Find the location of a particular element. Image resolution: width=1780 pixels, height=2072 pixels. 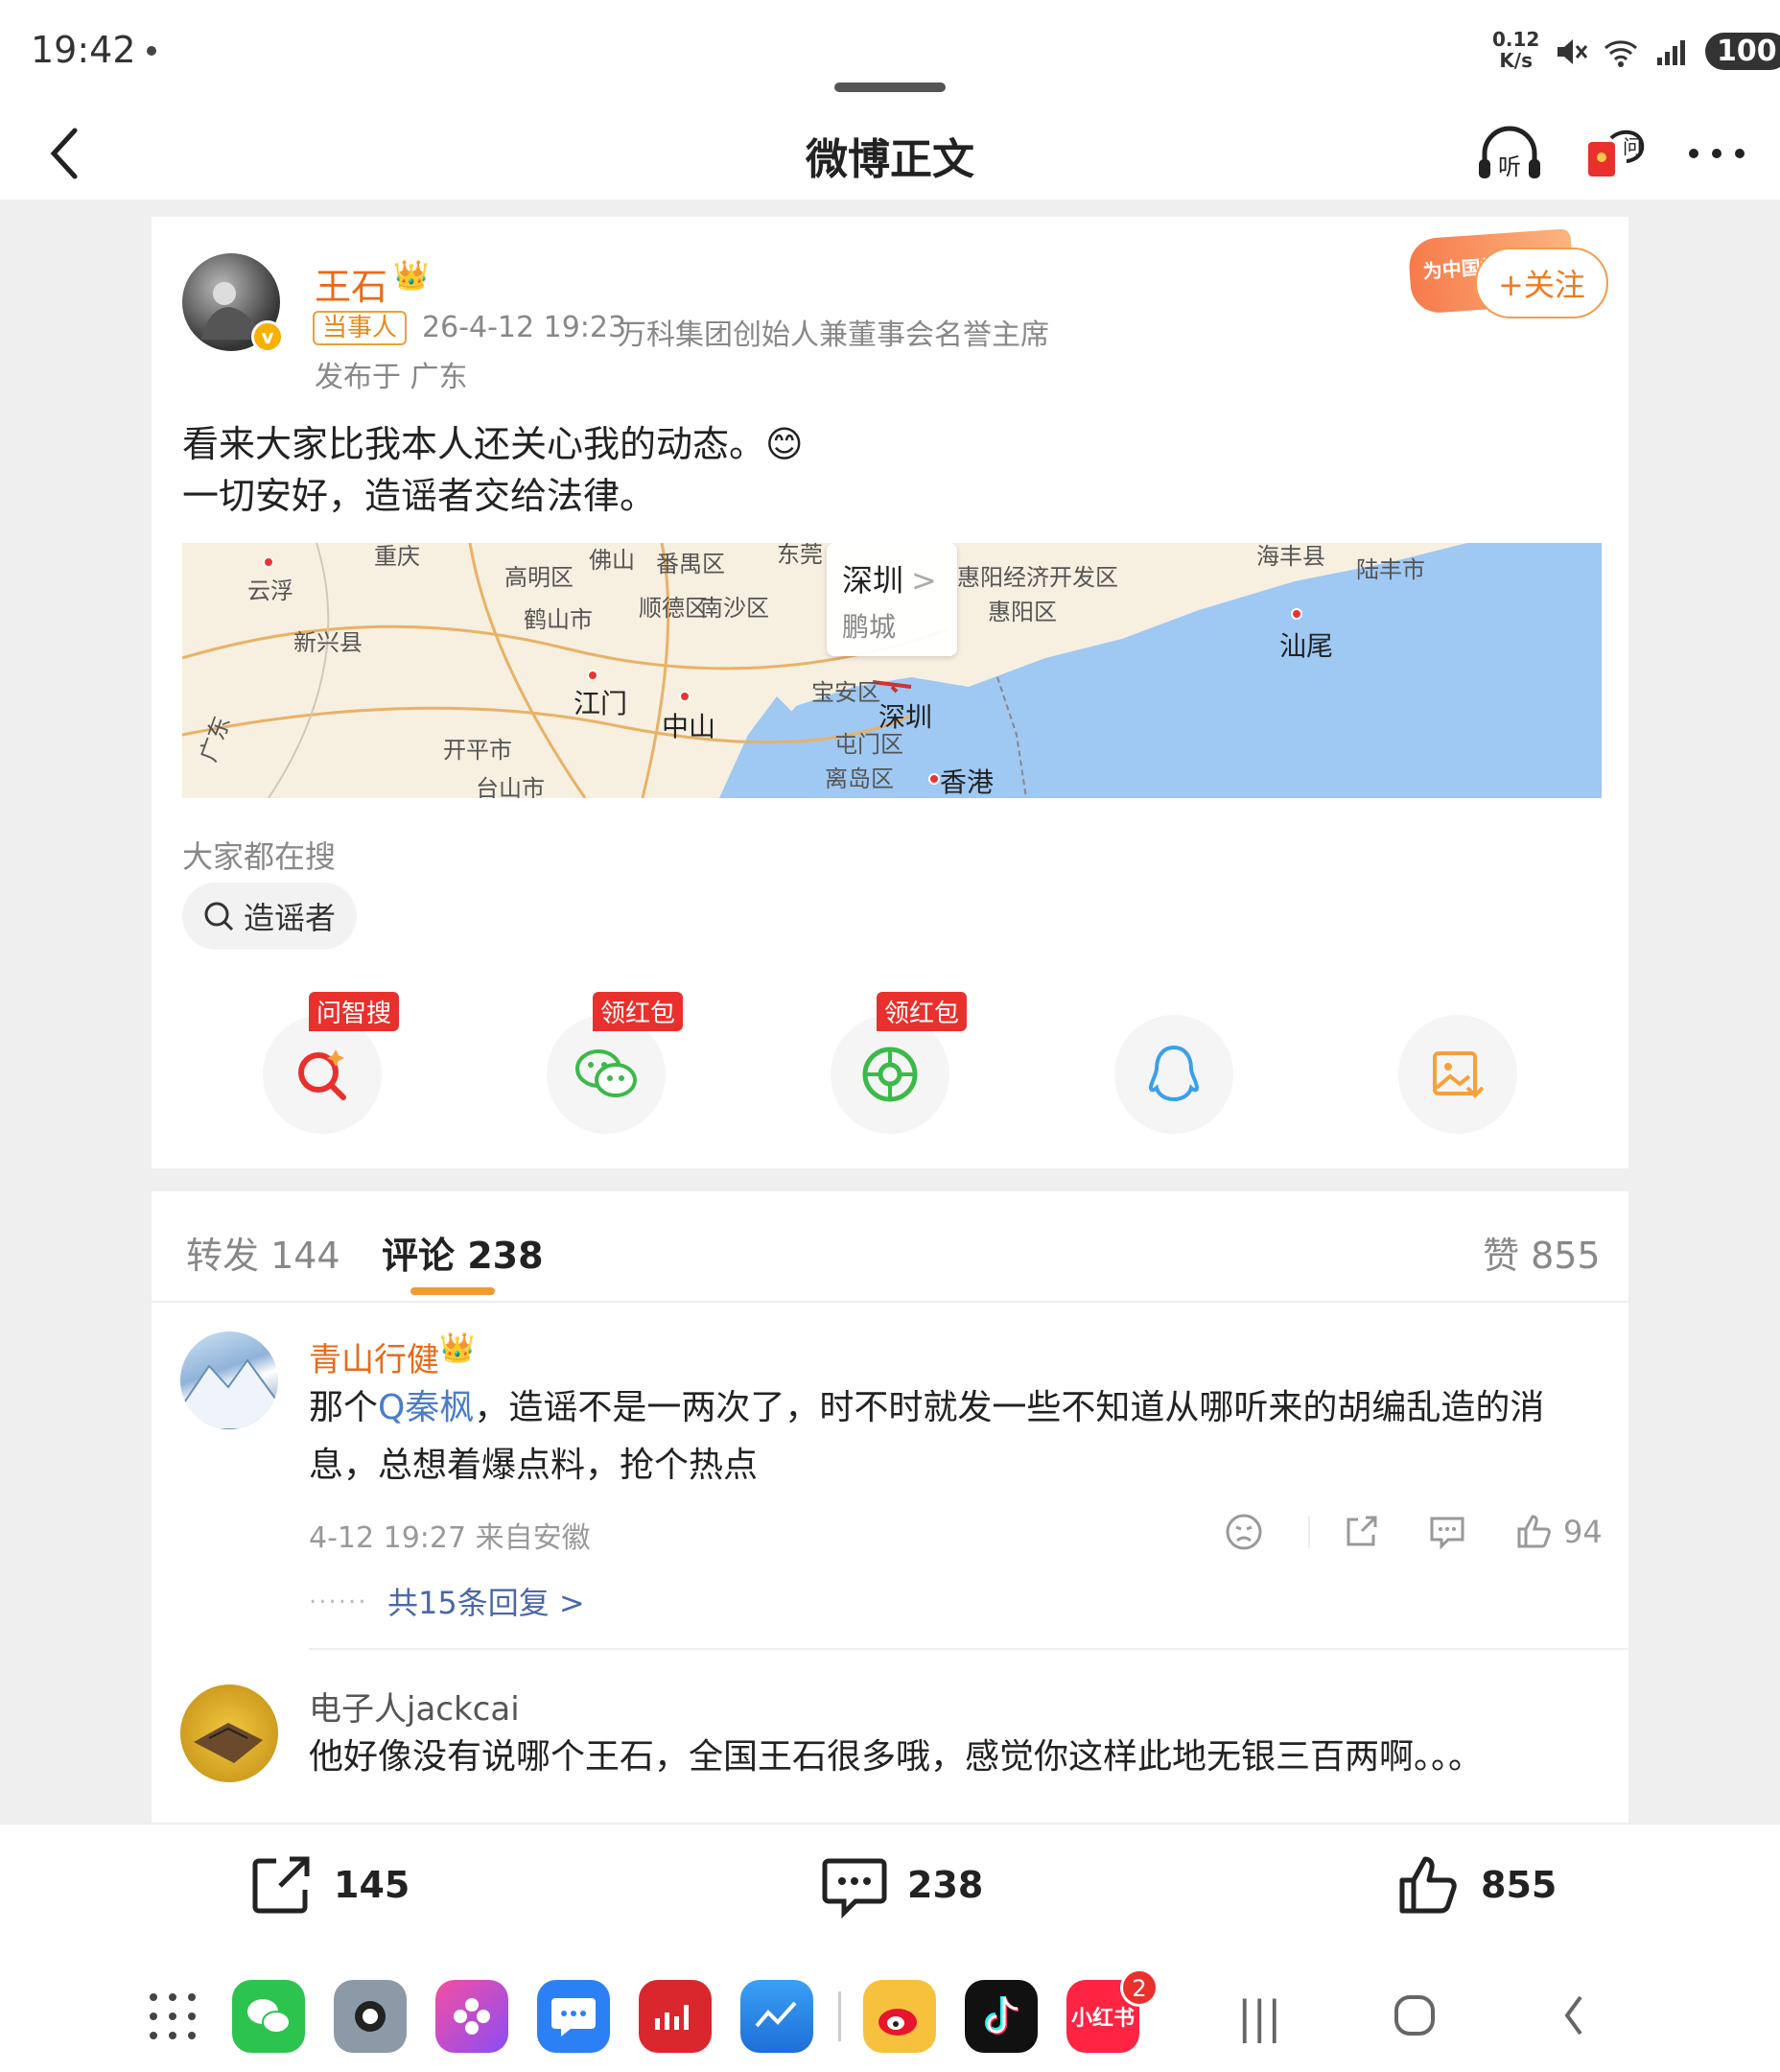

map-label: 惠阳经济开发区 is located at coordinates (1038, 577).